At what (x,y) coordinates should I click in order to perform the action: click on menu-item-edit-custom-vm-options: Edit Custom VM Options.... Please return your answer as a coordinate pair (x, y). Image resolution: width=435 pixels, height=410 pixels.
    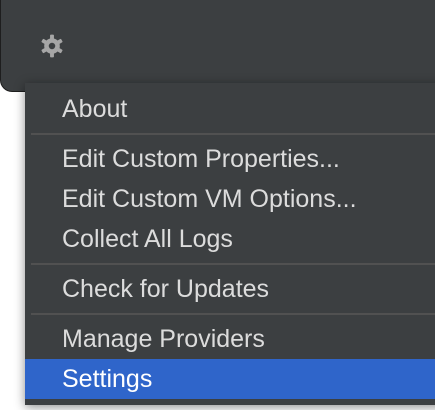
    Looking at the image, I should click on (230, 199).